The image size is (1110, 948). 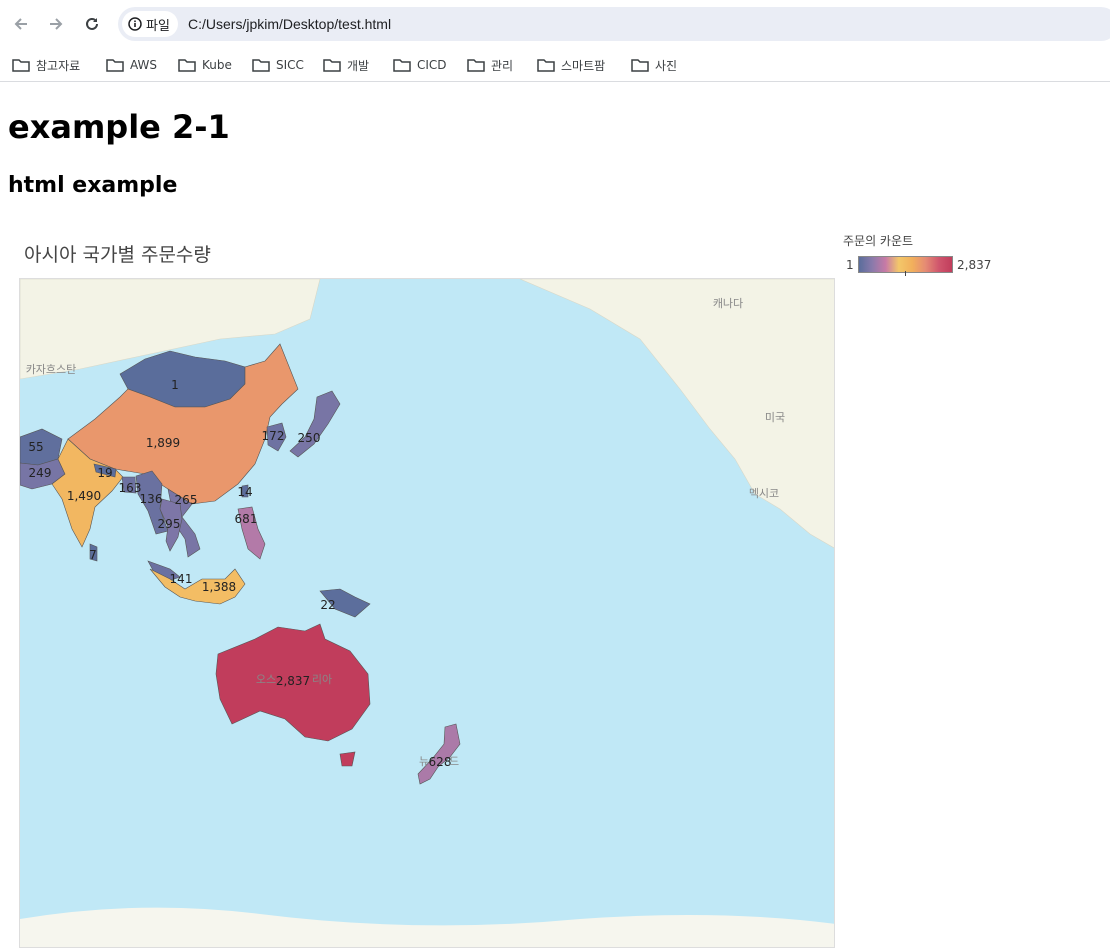 What do you see at coordinates (346, 65) in the screenshot?
I see `bookmark-folder: 개발` at bounding box center [346, 65].